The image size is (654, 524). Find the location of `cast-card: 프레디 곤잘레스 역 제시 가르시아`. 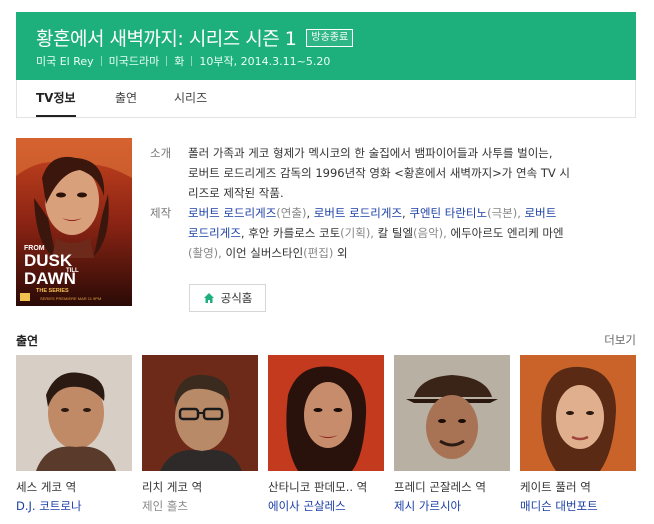

cast-card: 프레디 곤잘레스 역 제시 가르시아 is located at coordinates (452, 434).